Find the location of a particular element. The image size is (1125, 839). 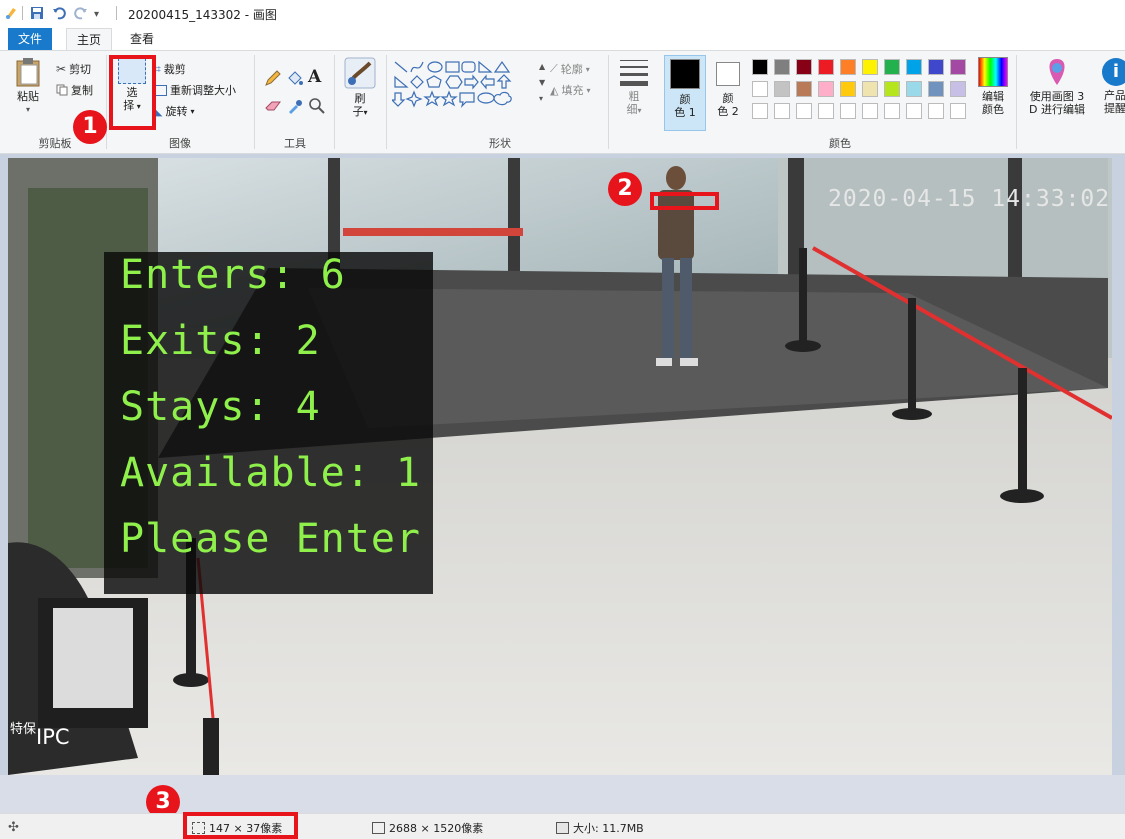

resize-label: 重新调整大小 is located at coordinates (203, 90).